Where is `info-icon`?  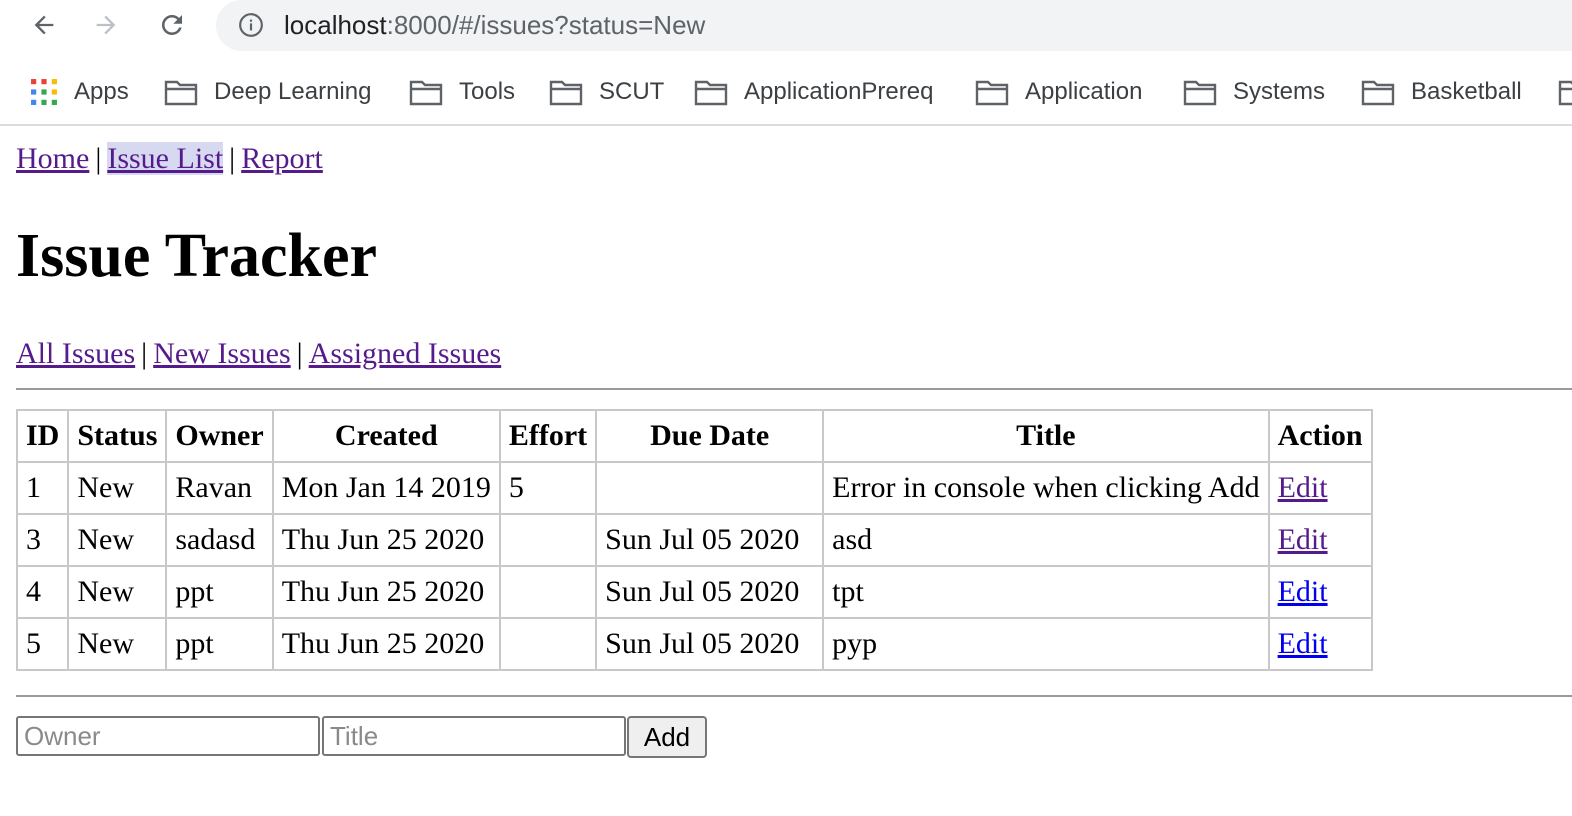
info-icon is located at coordinates (251, 25).